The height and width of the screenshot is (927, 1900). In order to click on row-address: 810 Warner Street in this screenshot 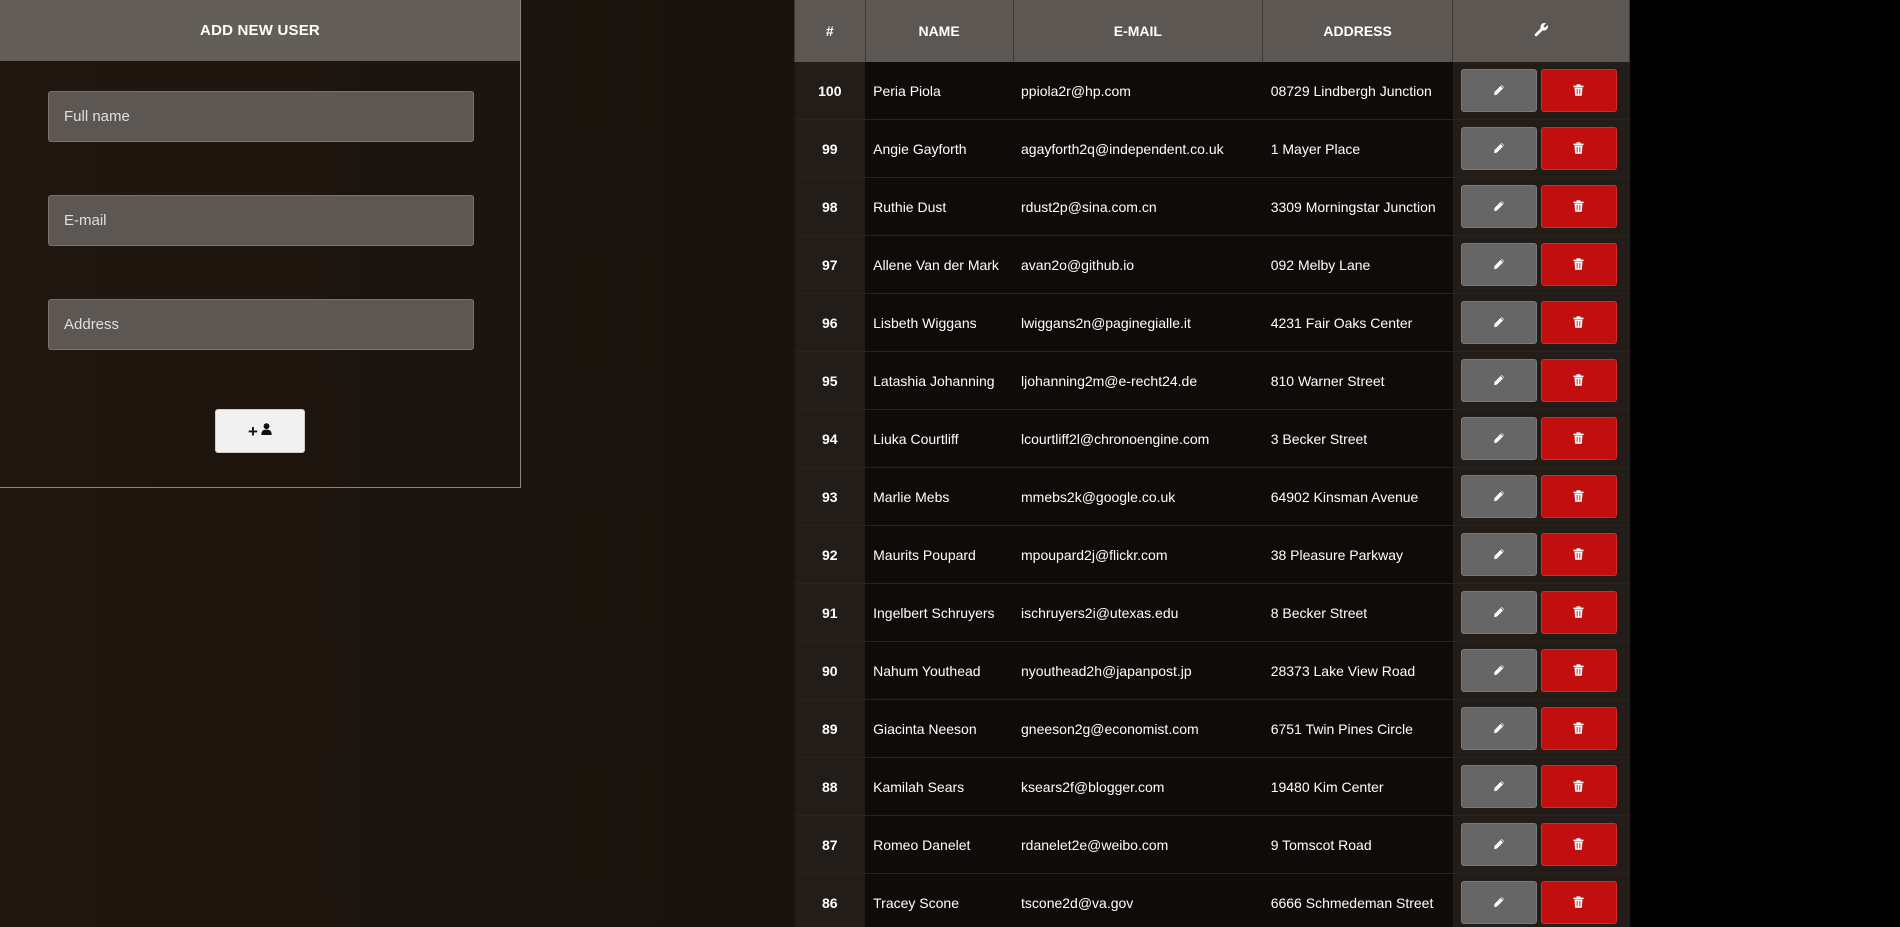, I will do `click(1357, 380)`.